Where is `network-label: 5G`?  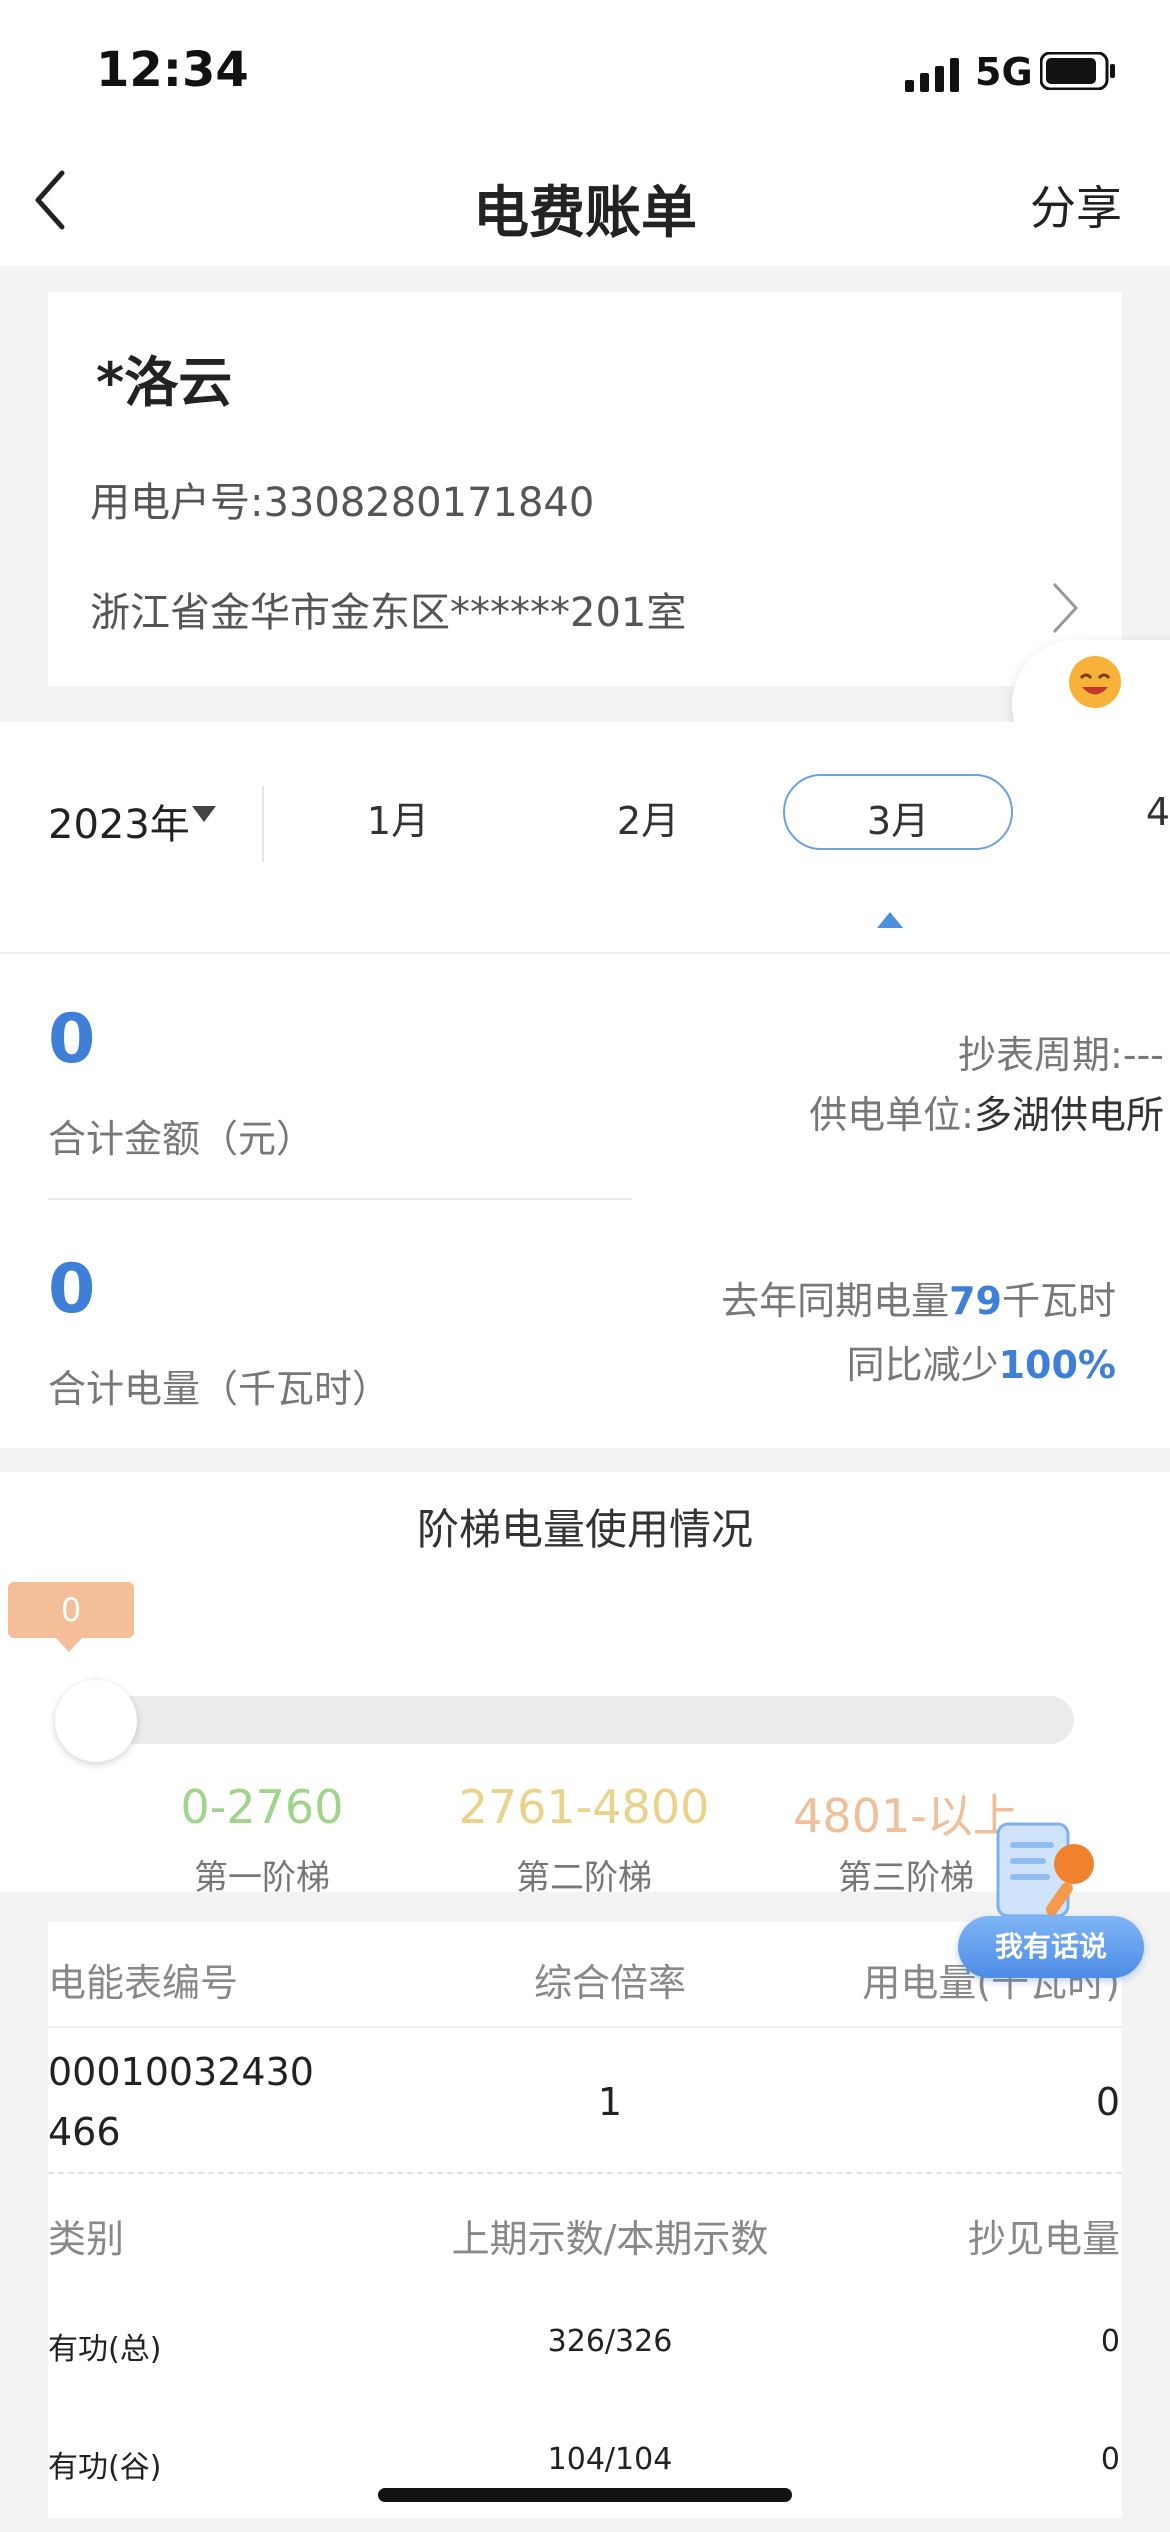 network-label: 5G is located at coordinates (1004, 72).